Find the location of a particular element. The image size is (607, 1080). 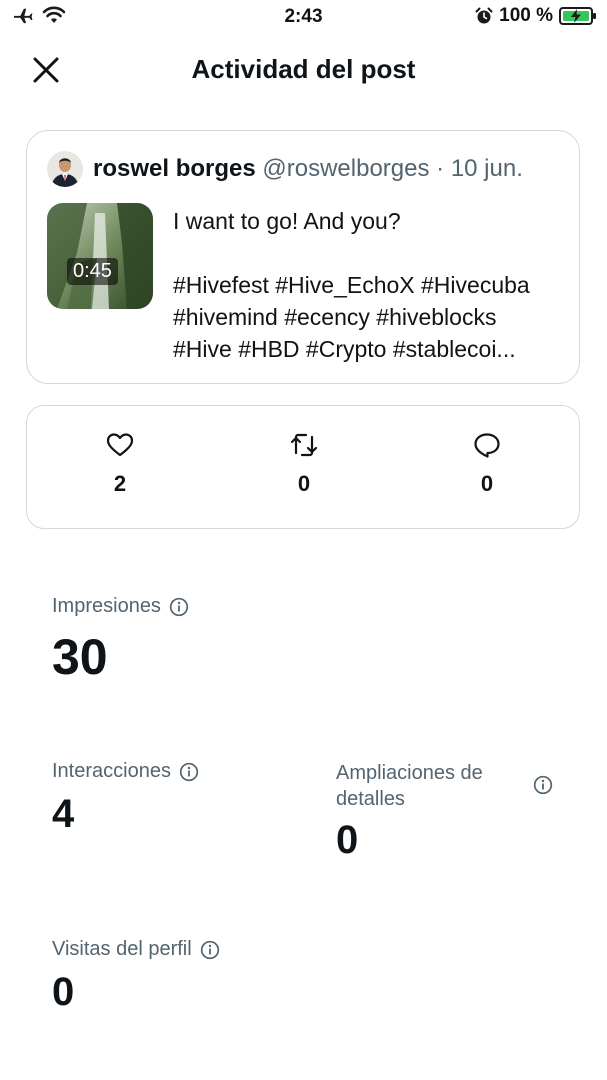

repost-icon is located at coordinates (304, 445).